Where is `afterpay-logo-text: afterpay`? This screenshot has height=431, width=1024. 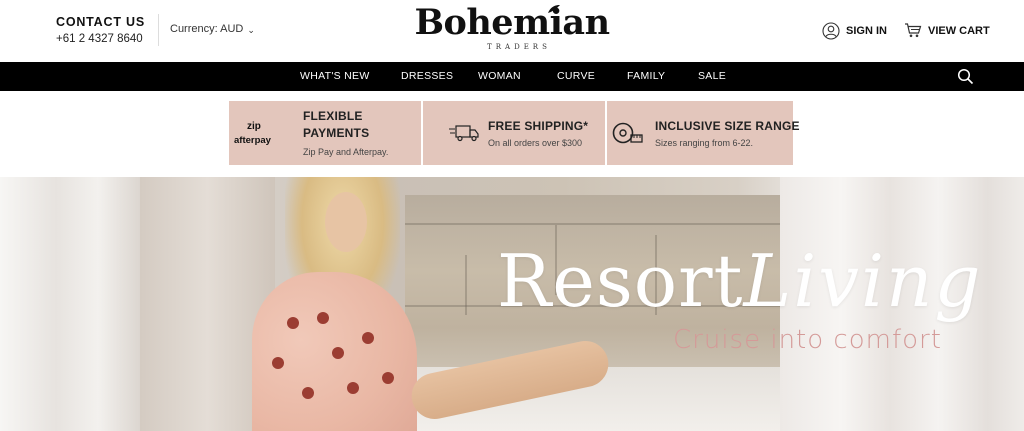
afterpay-logo-text: afterpay is located at coordinates (252, 140).